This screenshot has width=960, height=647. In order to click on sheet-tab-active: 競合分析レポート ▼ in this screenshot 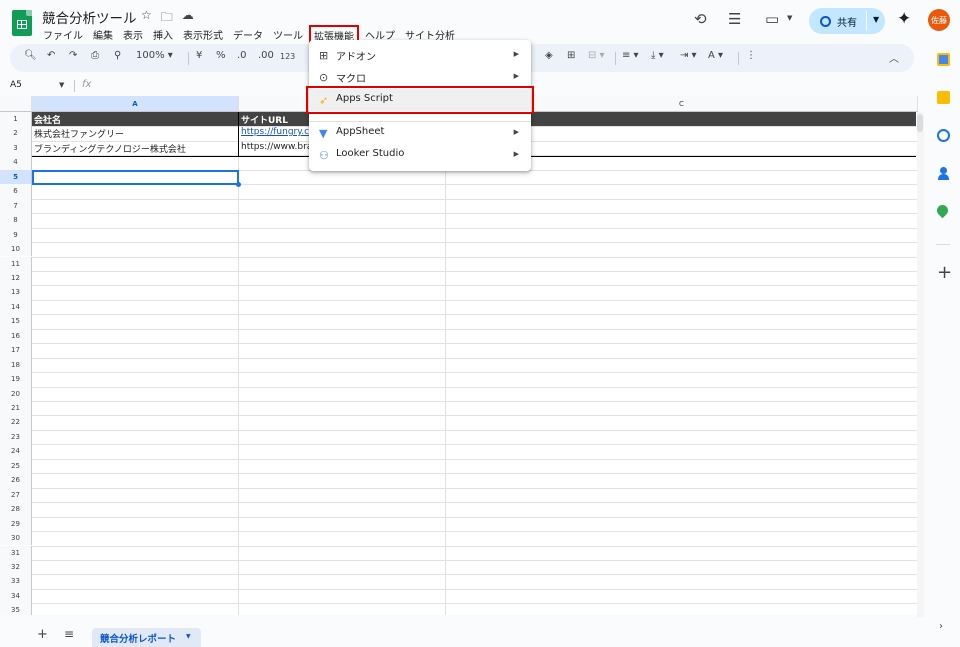, I will do `click(146, 637)`.